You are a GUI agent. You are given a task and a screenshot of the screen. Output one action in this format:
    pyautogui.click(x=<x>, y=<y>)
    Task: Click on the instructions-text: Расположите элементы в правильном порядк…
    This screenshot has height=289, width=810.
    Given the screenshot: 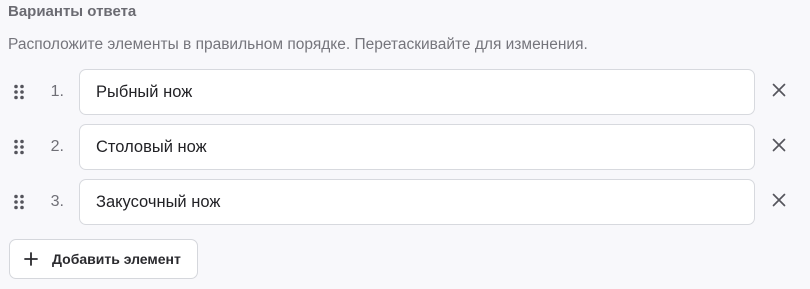 What is the action you would take?
    pyautogui.click(x=298, y=44)
    